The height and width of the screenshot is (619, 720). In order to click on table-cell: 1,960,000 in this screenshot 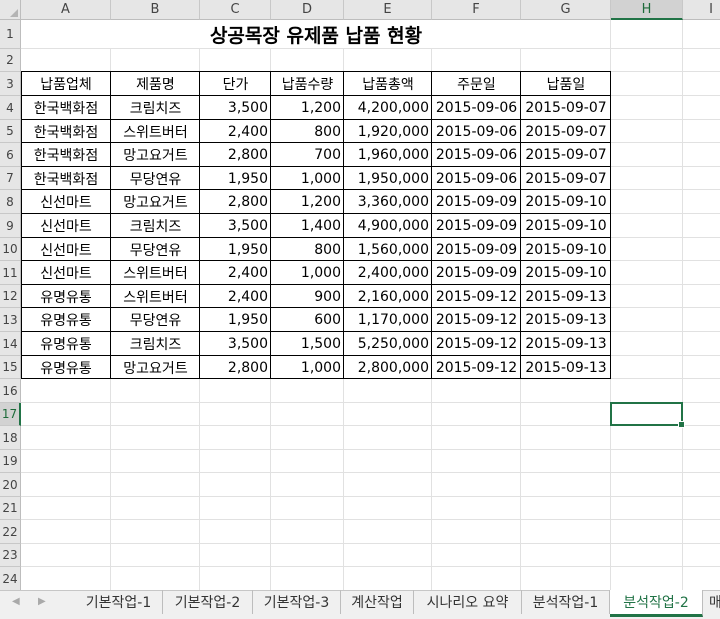, I will do `click(388, 155)`.